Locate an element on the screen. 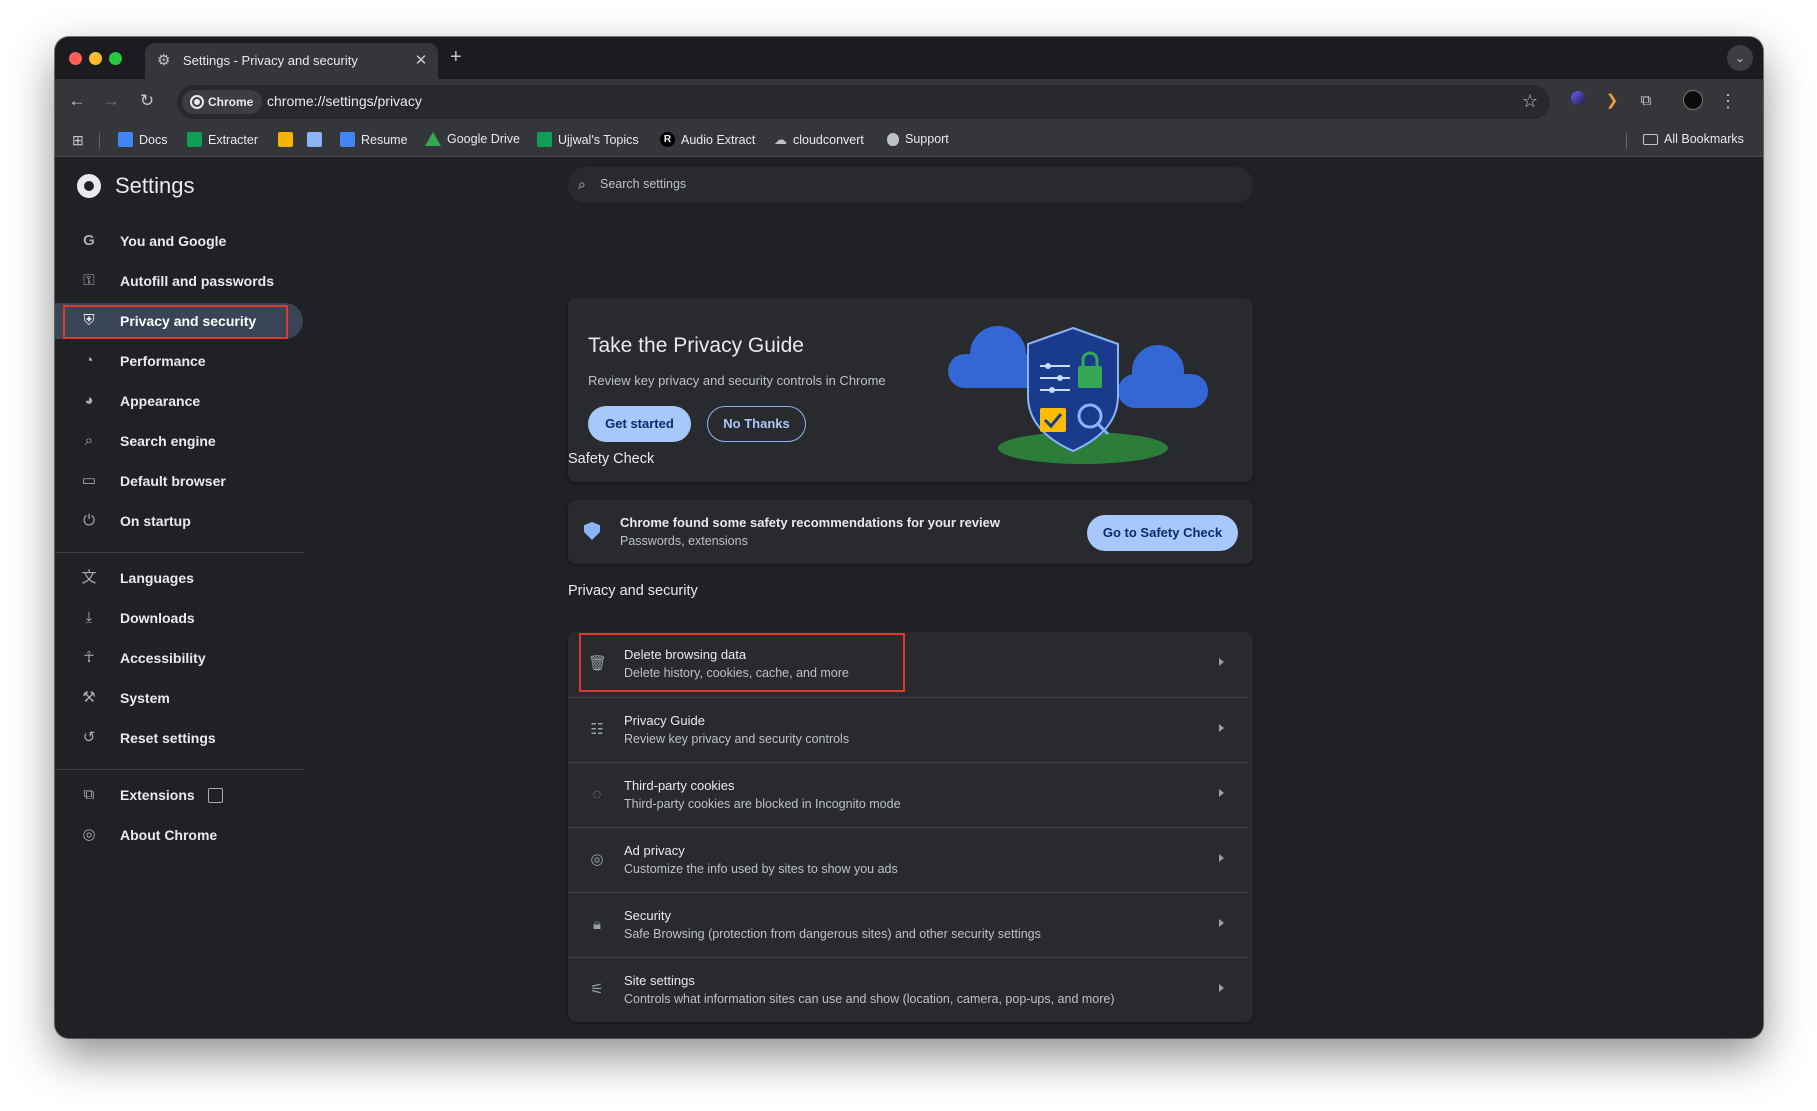 The image size is (1817, 1111). tab-title: Settings - Privacy and security is located at coordinates (270, 60).